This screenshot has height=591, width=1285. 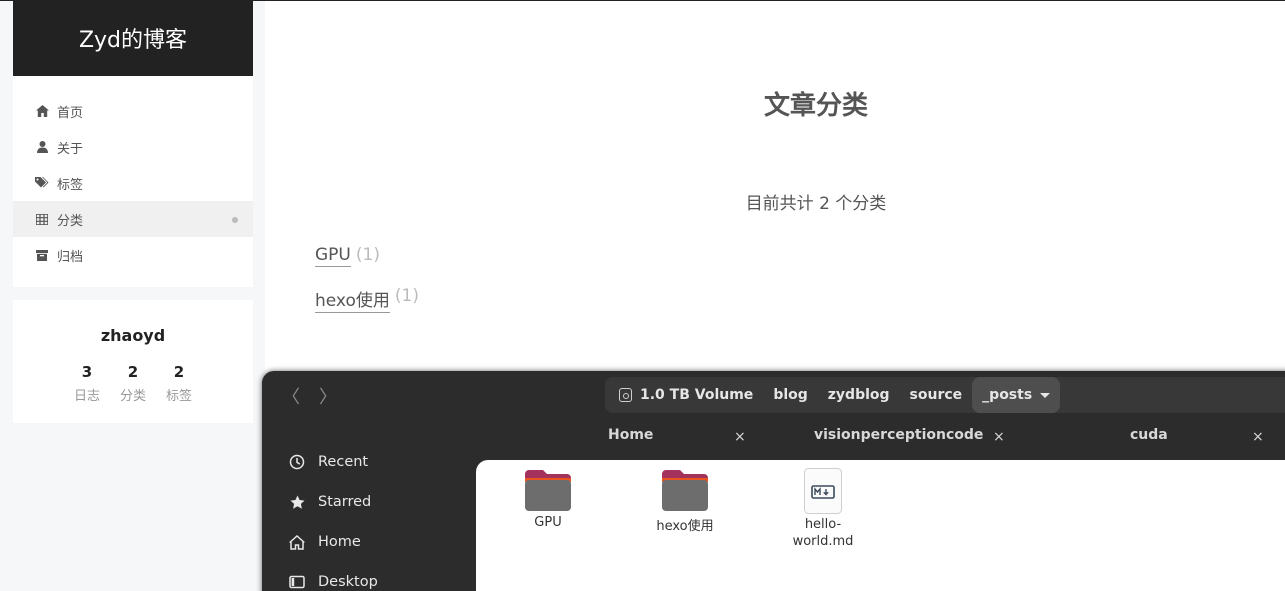 I want to click on tab-visionperceptioncode: visionperceptioncode, so click(x=898, y=439).